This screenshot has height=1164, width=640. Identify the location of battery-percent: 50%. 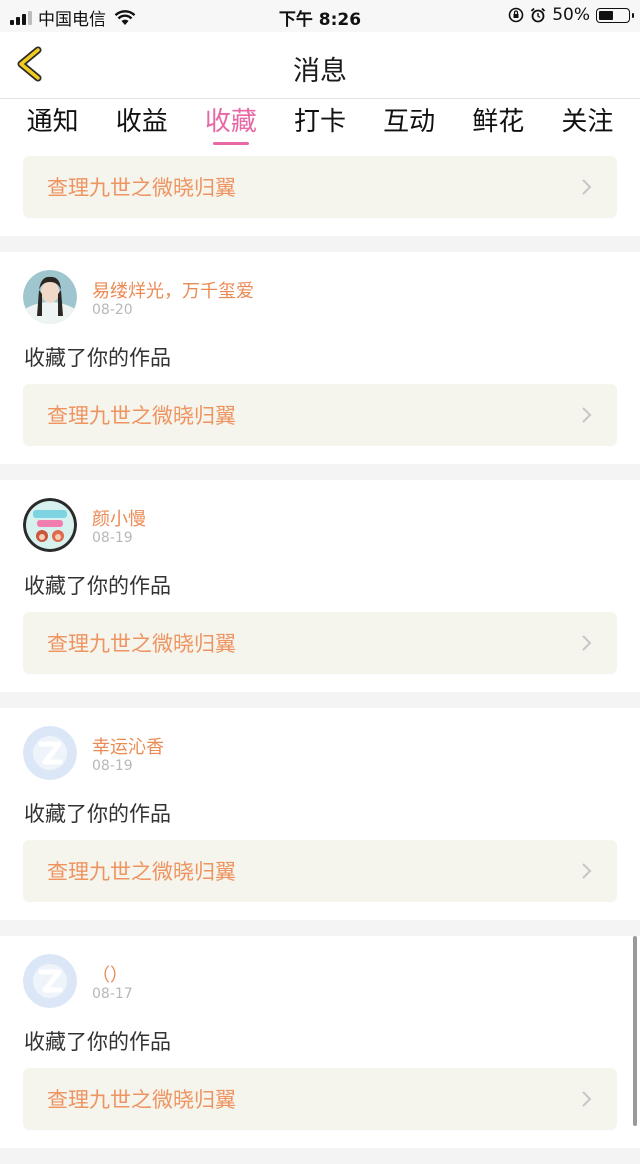
(571, 15).